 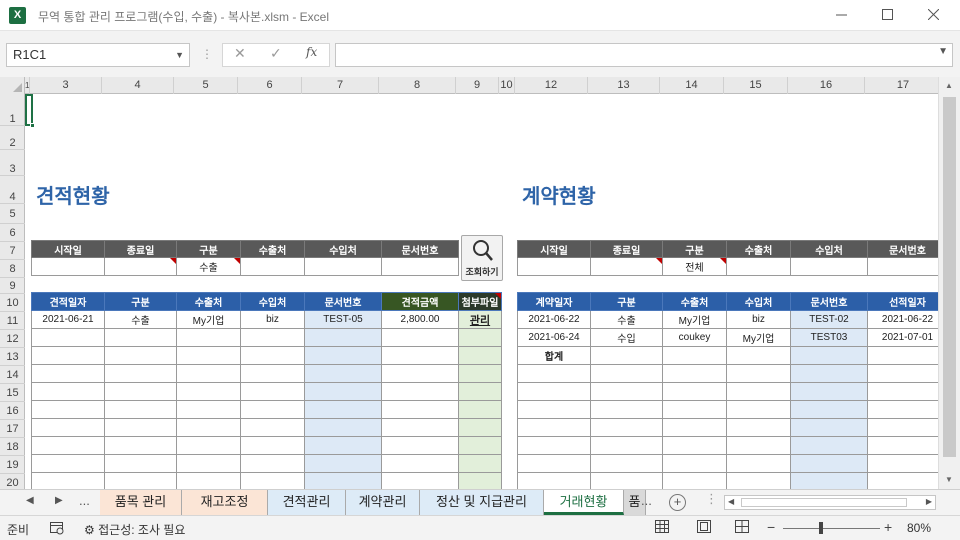 What do you see at coordinates (311, 52) in the screenshot?
I see `insert-function-button: fx` at bounding box center [311, 52].